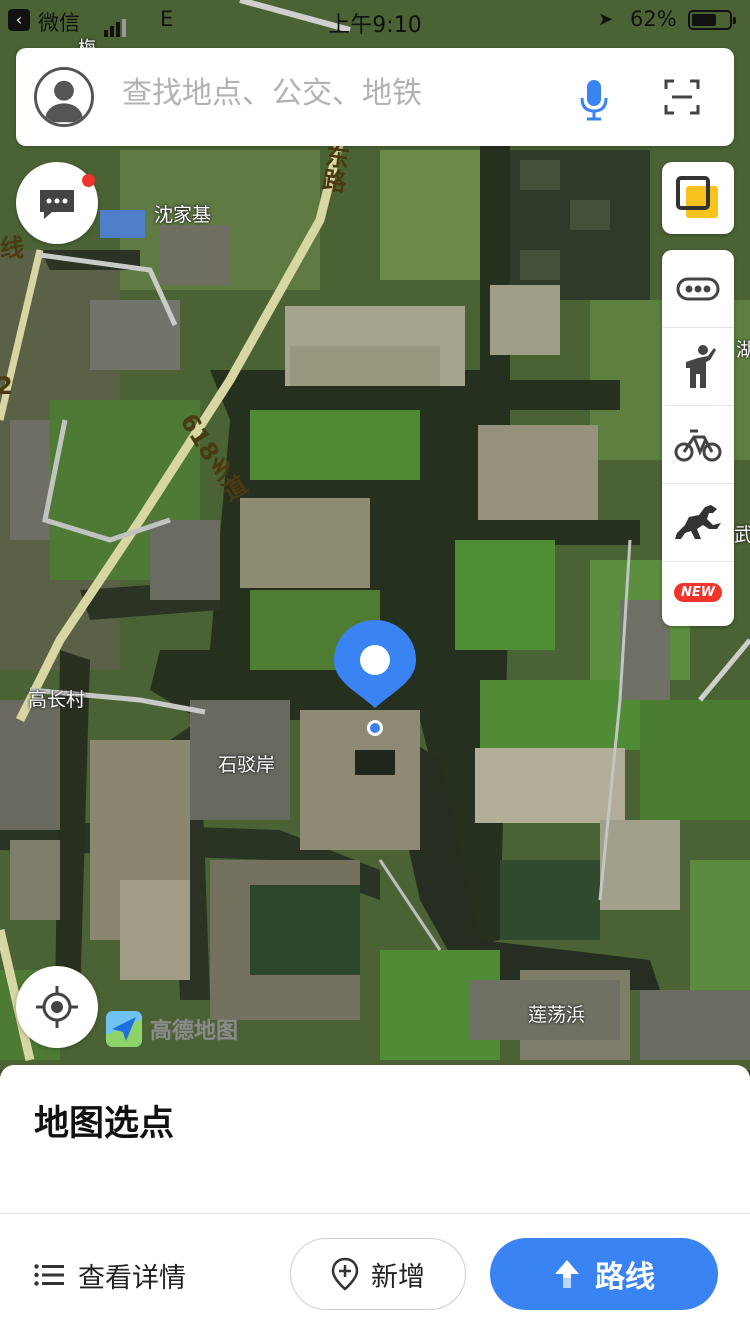 This screenshot has height=1334, width=750. Describe the element at coordinates (333, 168) in the screenshot. I see `road-label: 东路` at that location.